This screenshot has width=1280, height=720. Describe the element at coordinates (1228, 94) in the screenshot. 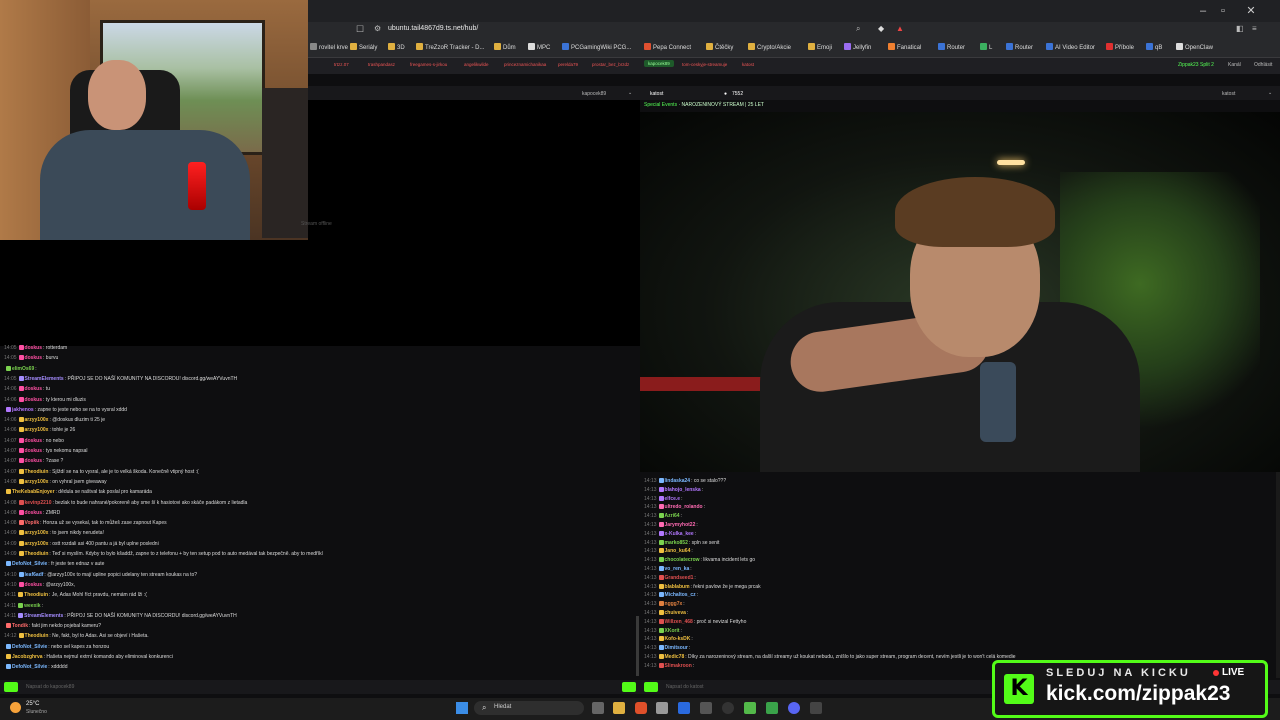

I see `right-channel-select: katost` at that location.